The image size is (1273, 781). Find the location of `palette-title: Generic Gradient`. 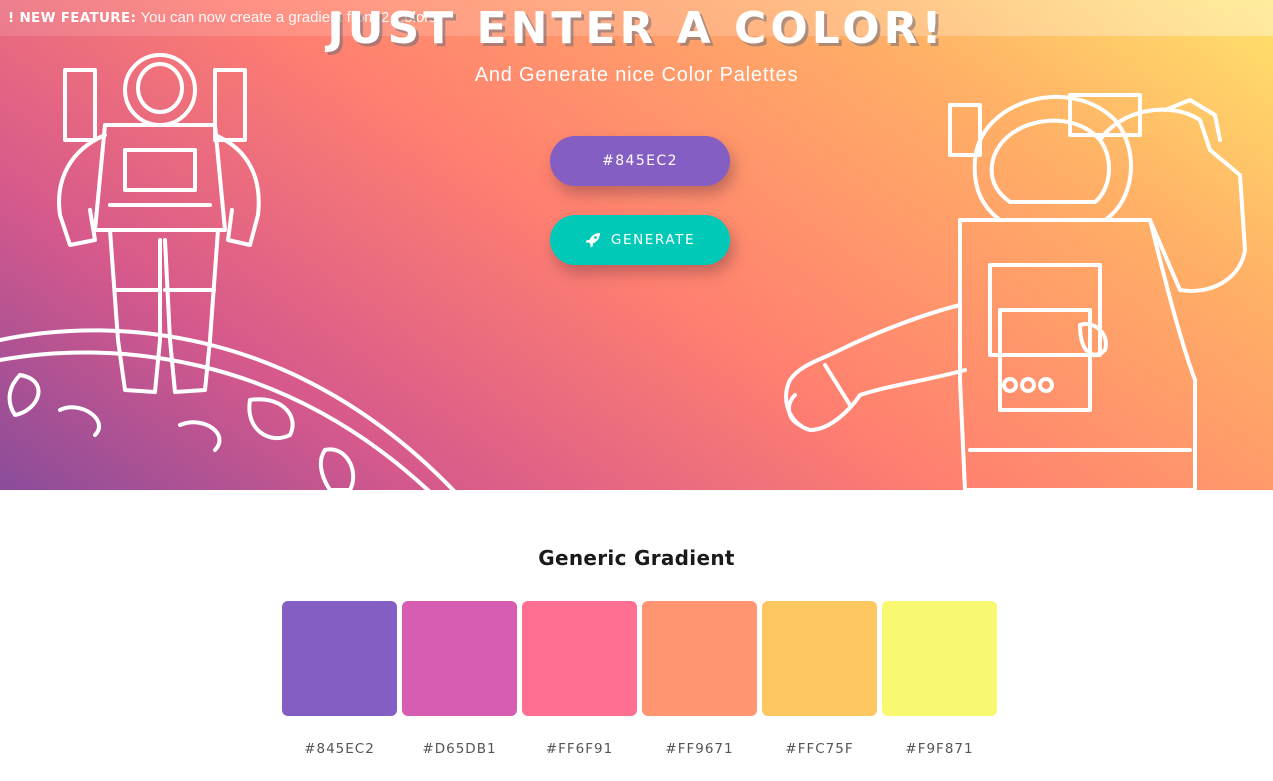

palette-title: Generic Gradient is located at coordinates (636, 558).